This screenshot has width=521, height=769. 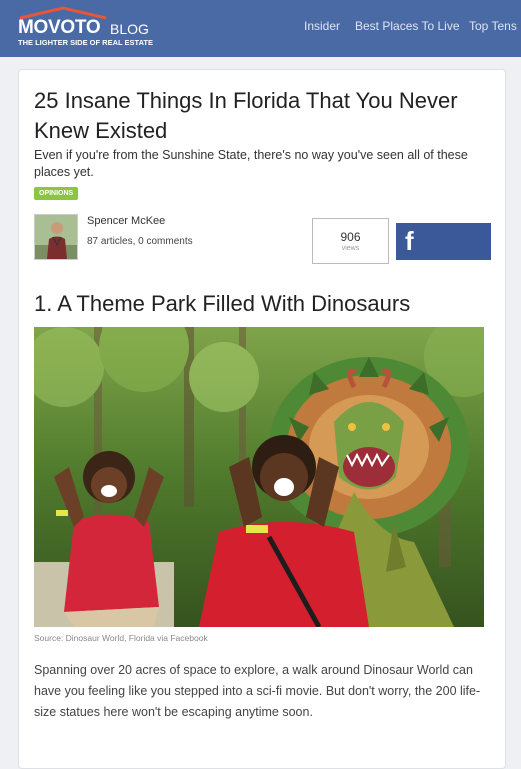 What do you see at coordinates (126, 221) in the screenshot?
I see `author-name: Spencer McKee` at bounding box center [126, 221].